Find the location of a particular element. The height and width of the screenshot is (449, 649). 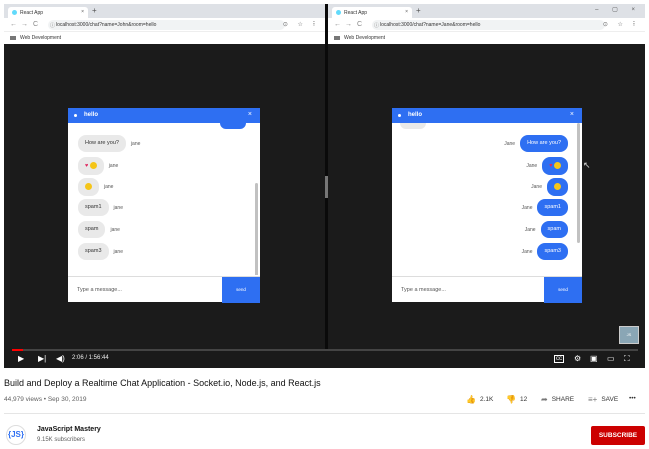

time-display: 2:06 / 1:56:44 is located at coordinates (90, 358).